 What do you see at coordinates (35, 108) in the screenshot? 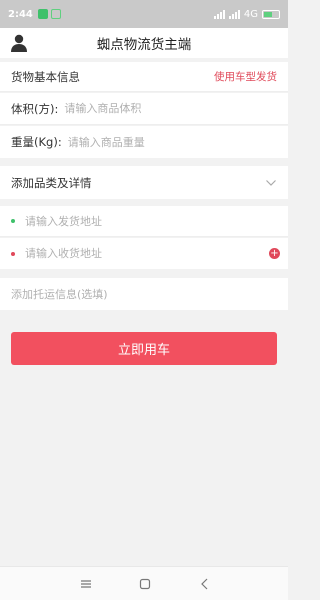
I see `volume-label: 体积(方):` at bounding box center [35, 108].